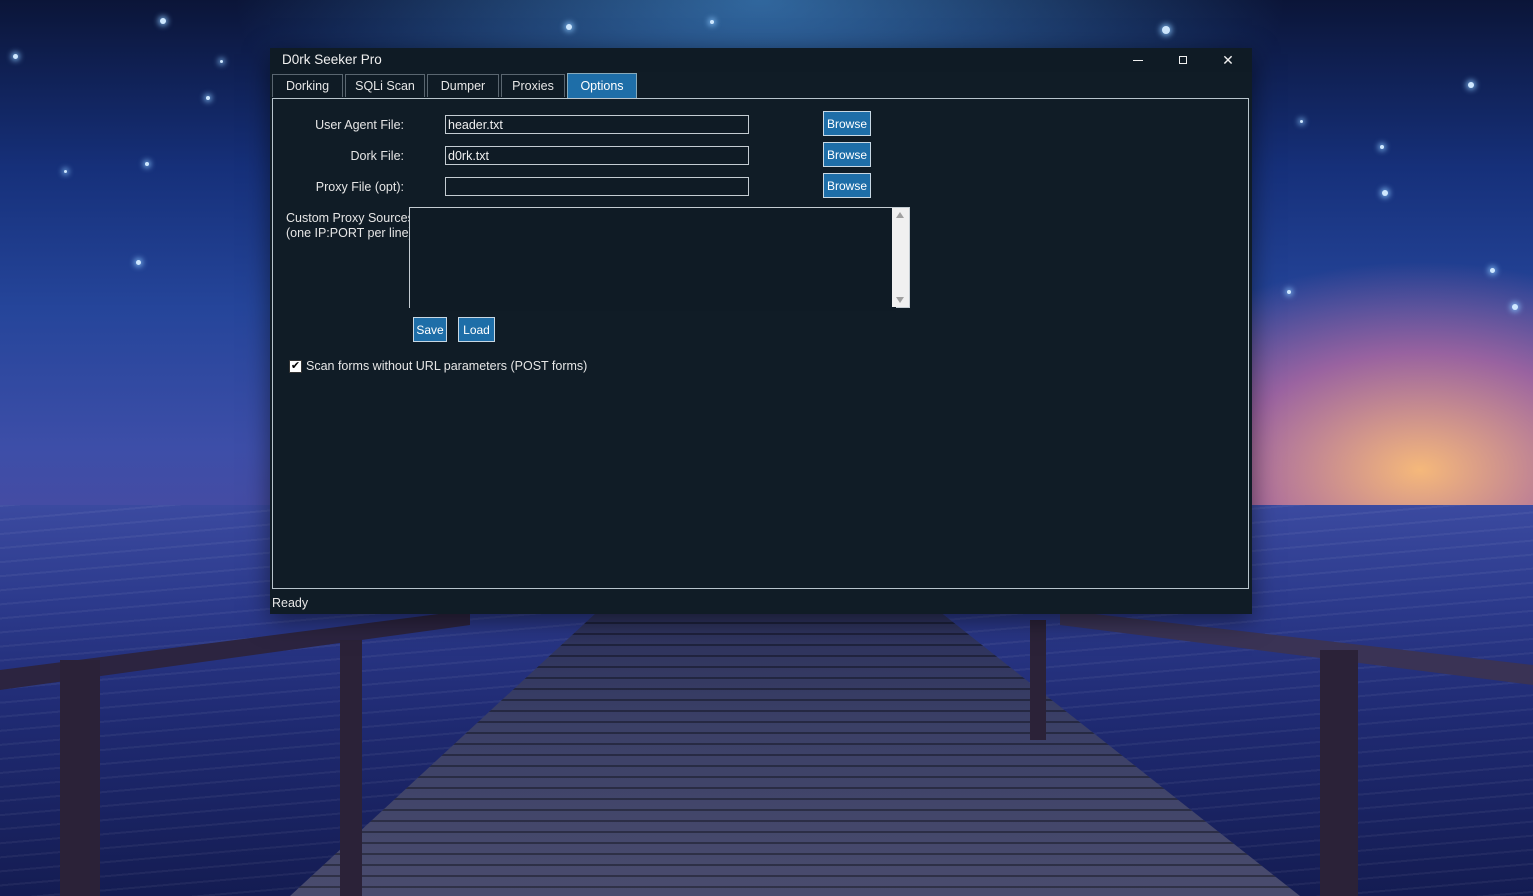  Describe the element at coordinates (350, 218) in the screenshot. I see `custom-proxy-label-line1: Custom Proxy Sources` at that location.